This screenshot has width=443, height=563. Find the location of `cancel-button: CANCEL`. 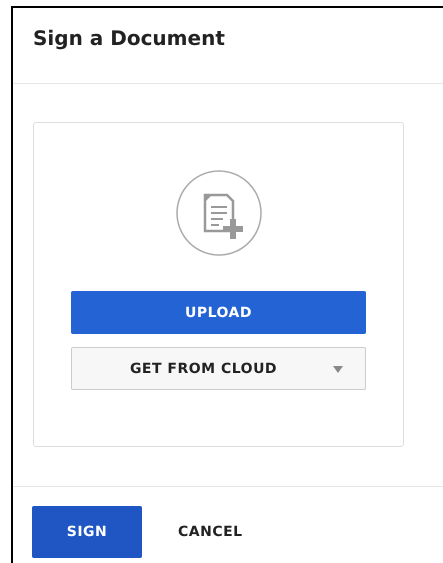

cancel-button: CANCEL is located at coordinates (210, 532).